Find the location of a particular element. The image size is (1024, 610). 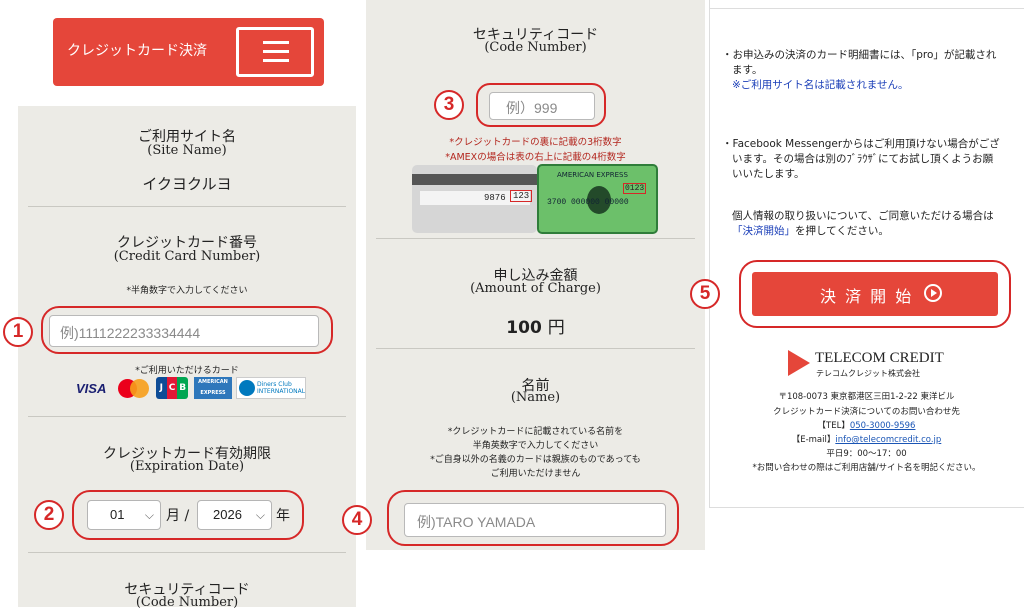

card-back-illustration: 9876 123 is located at coordinates (474, 199).